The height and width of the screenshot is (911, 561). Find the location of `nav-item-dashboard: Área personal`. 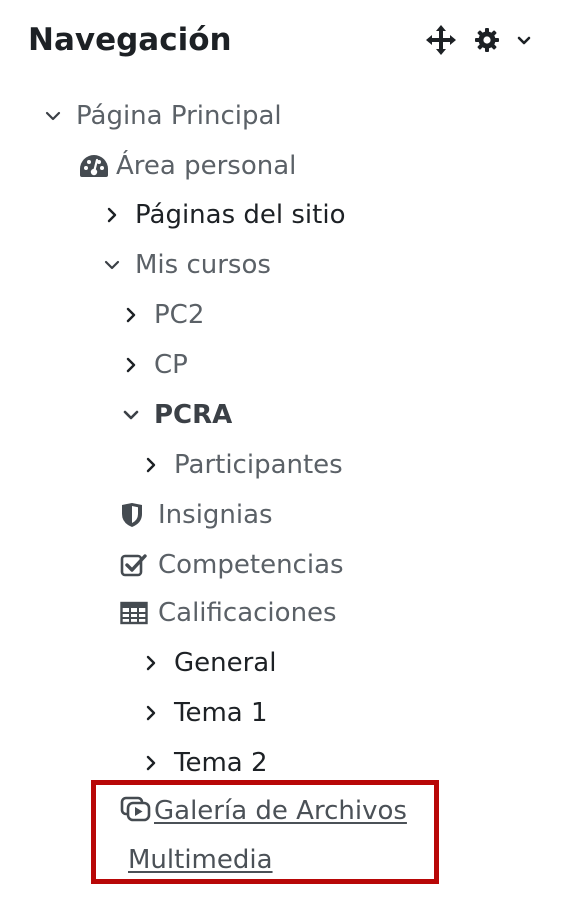

nav-item-dashboard: Área personal is located at coordinates (187, 166).